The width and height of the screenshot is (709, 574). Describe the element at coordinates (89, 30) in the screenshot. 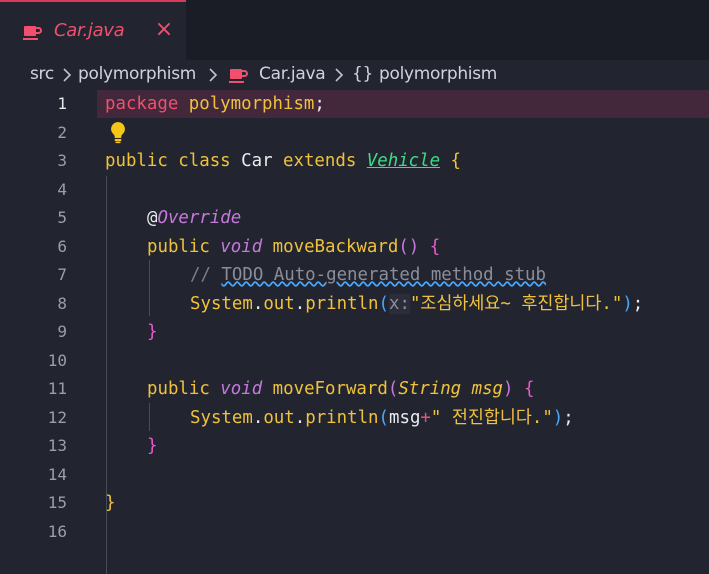

I see `tab-title: Car.java` at that location.